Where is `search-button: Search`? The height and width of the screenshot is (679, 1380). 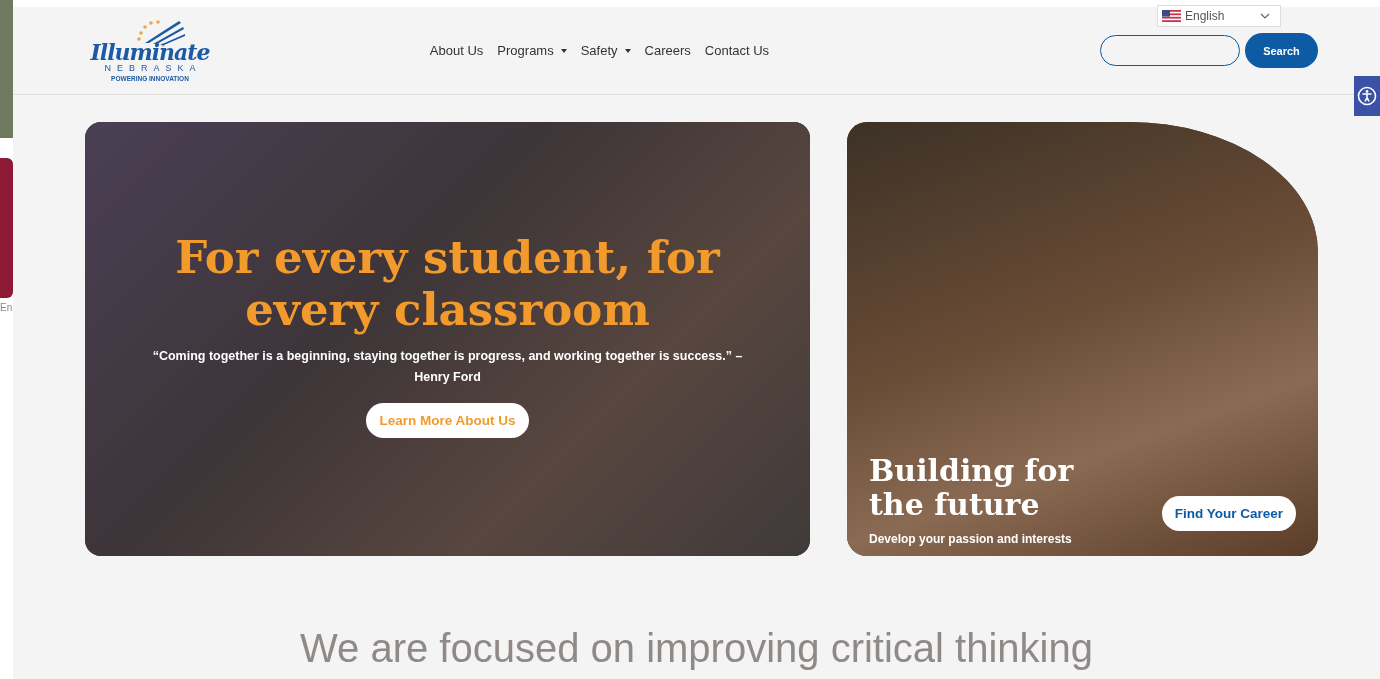 search-button: Search is located at coordinates (1281, 50).